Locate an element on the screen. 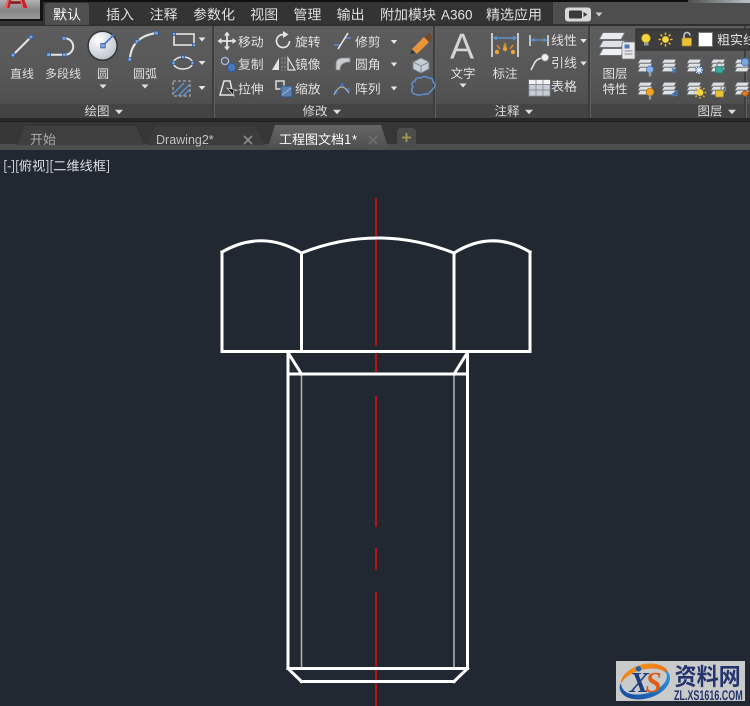  svg-text: Drawing2* is located at coordinates (185, 140).